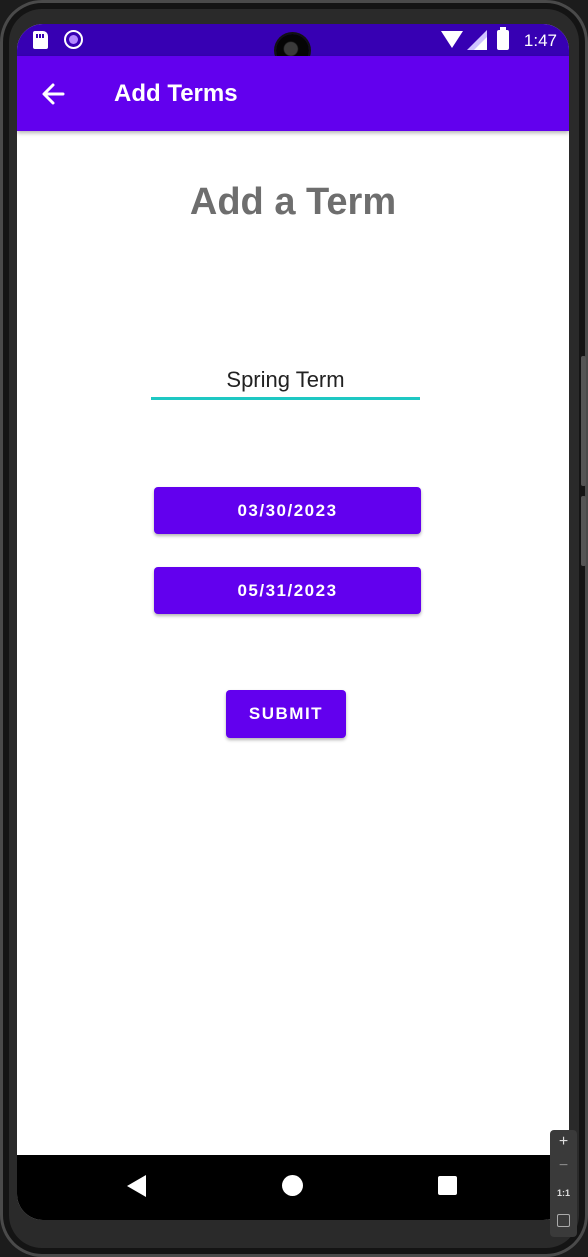 Image resolution: width=588 pixels, height=1257 pixels. What do you see at coordinates (293, 93) in the screenshot?
I see `app-bar: Add Terms` at bounding box center [293, 93].